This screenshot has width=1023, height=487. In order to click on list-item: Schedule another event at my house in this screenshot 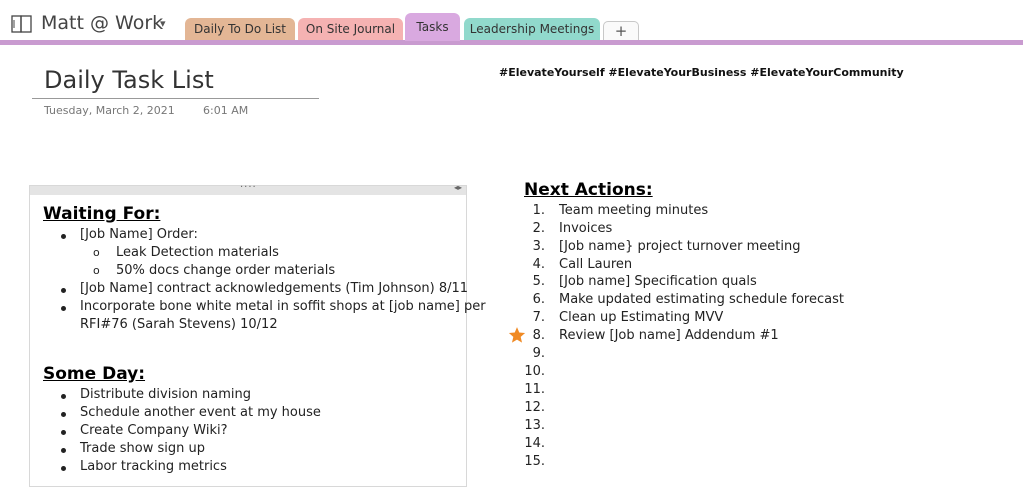, I will do `click(200, 412)`.